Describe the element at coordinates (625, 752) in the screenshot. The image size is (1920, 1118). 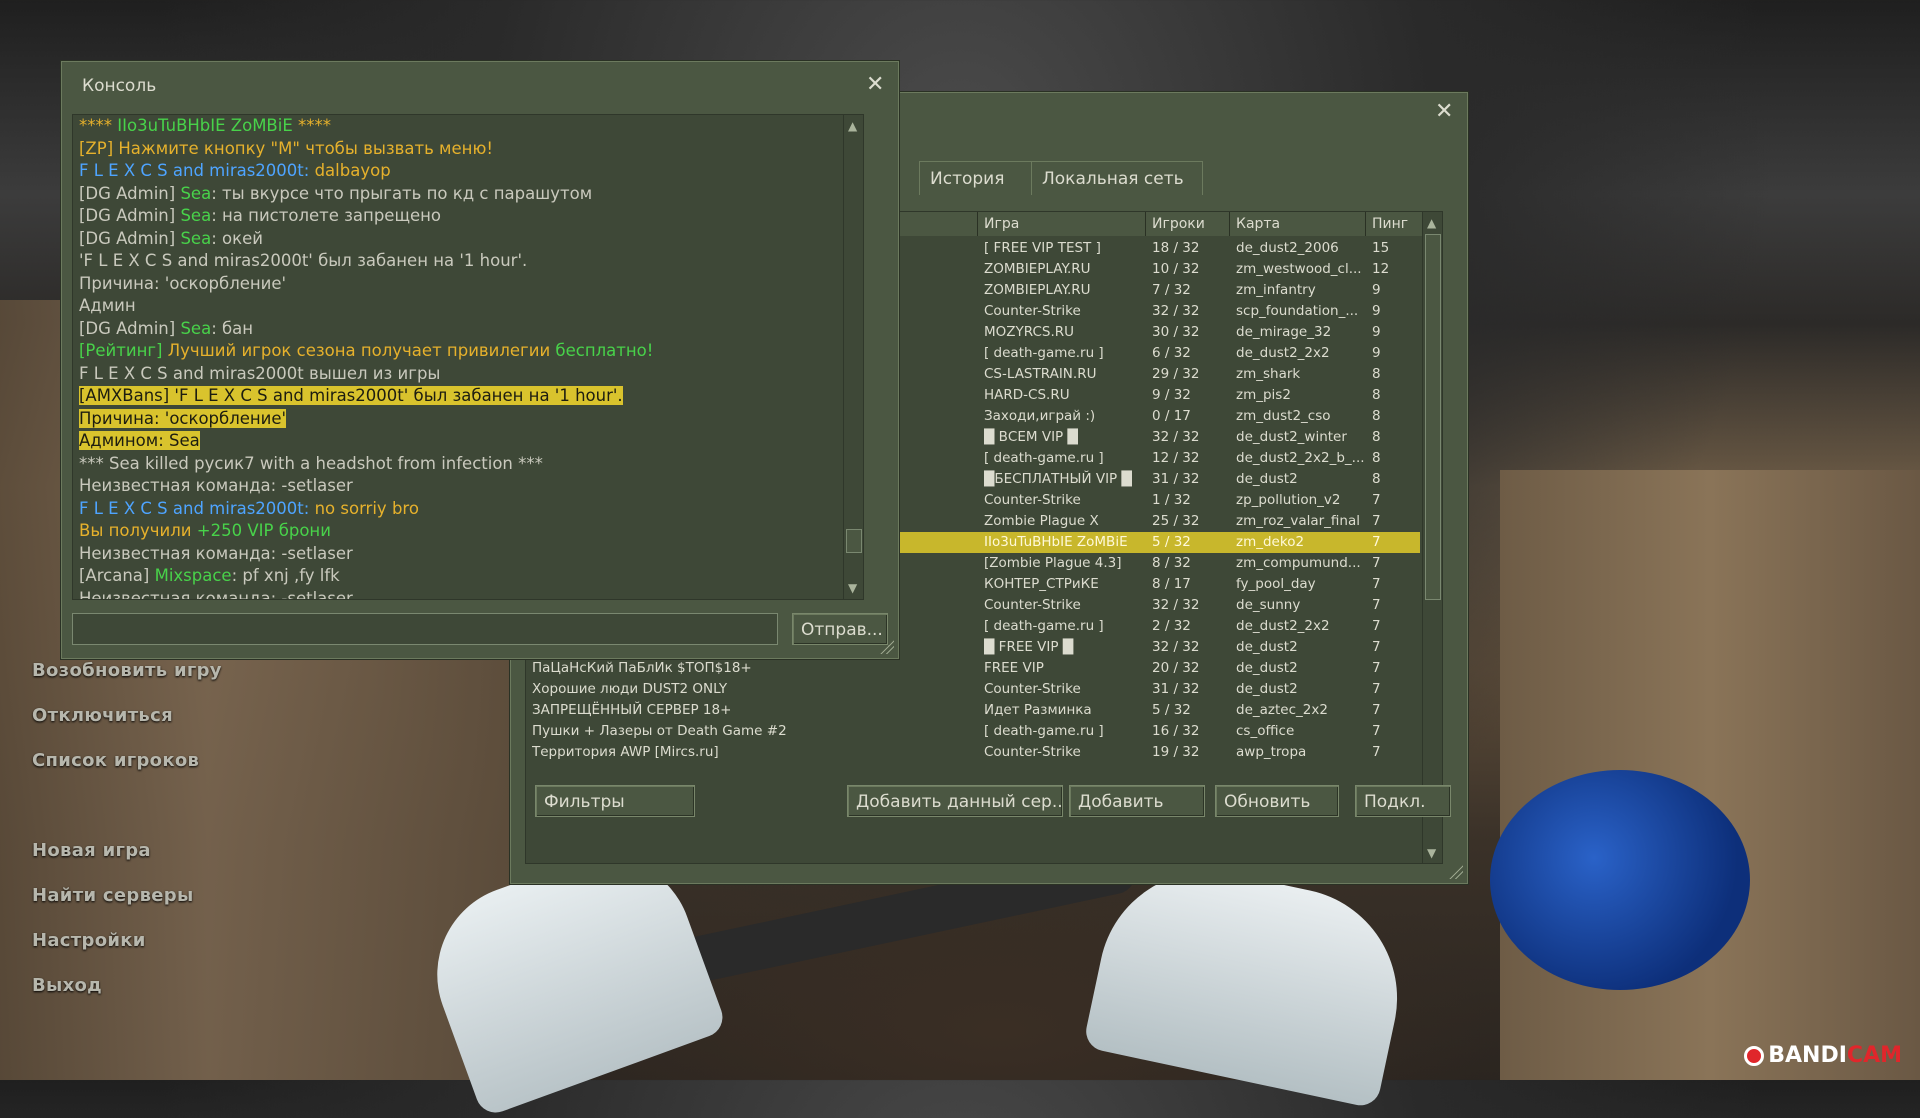
I see `server-cell-name: Территория AWP [Mircs.ru]` at that location.